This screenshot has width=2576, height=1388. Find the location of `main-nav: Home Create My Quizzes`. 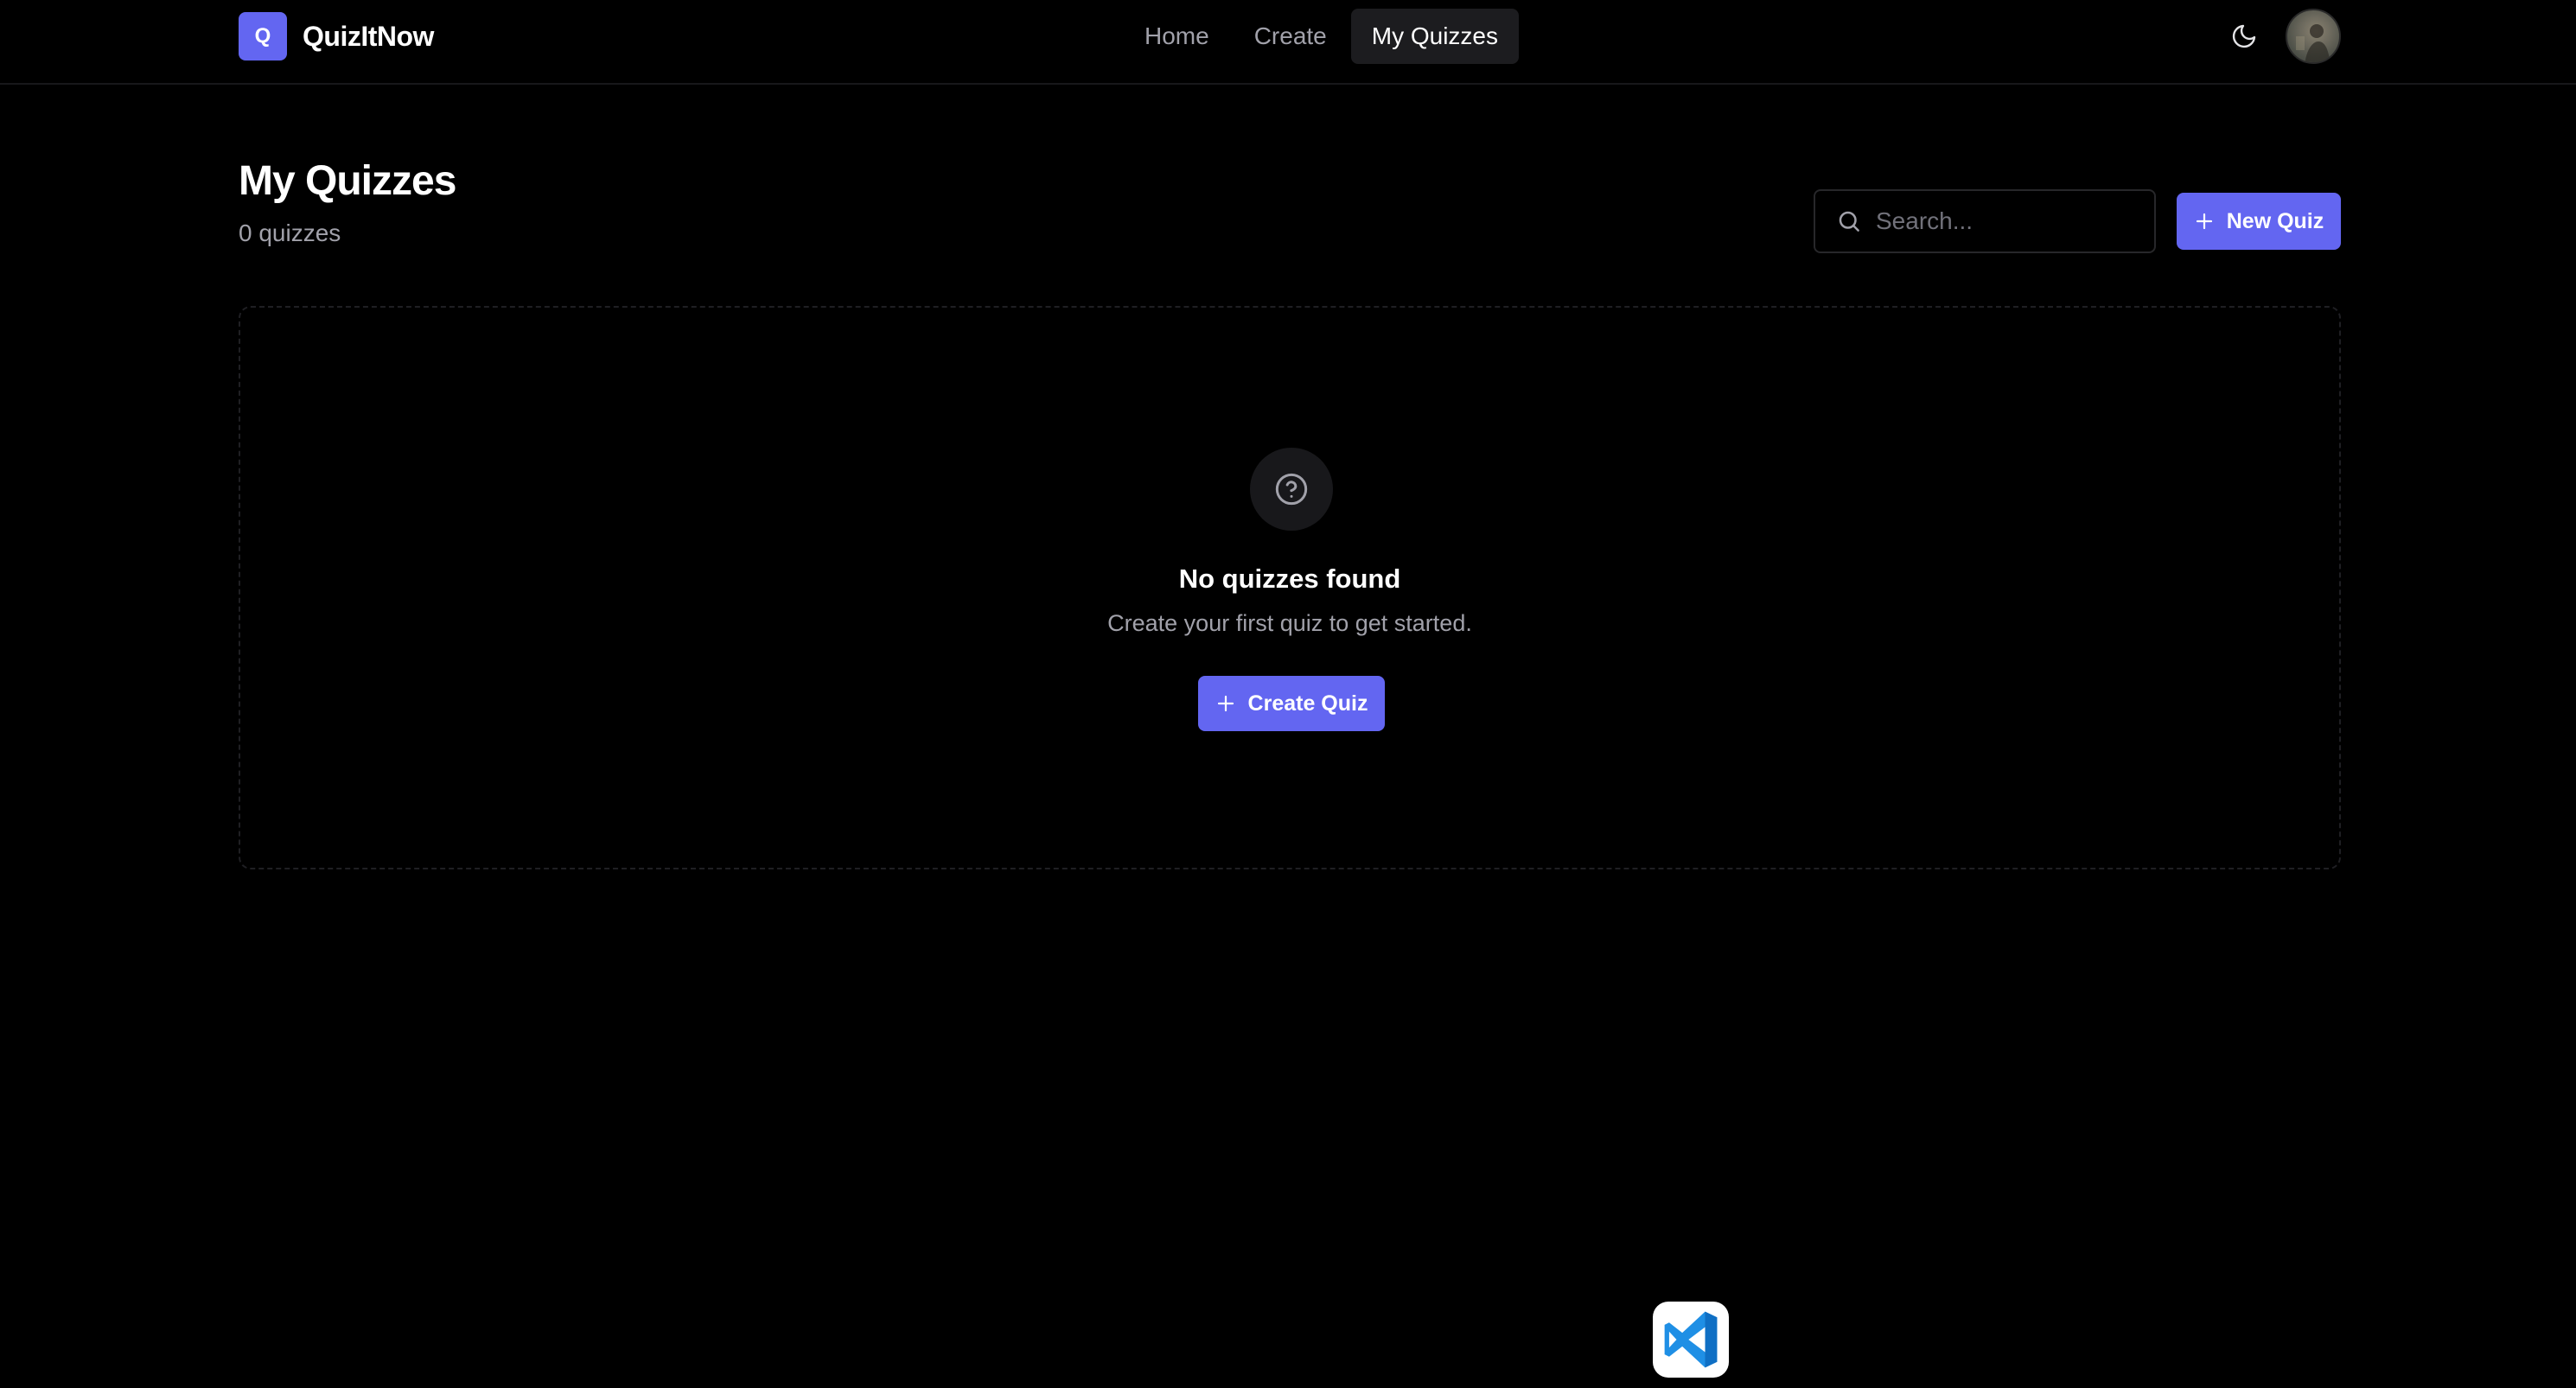

main-nav: Home Create My Quizzes is located at coordinates (1321, 36).